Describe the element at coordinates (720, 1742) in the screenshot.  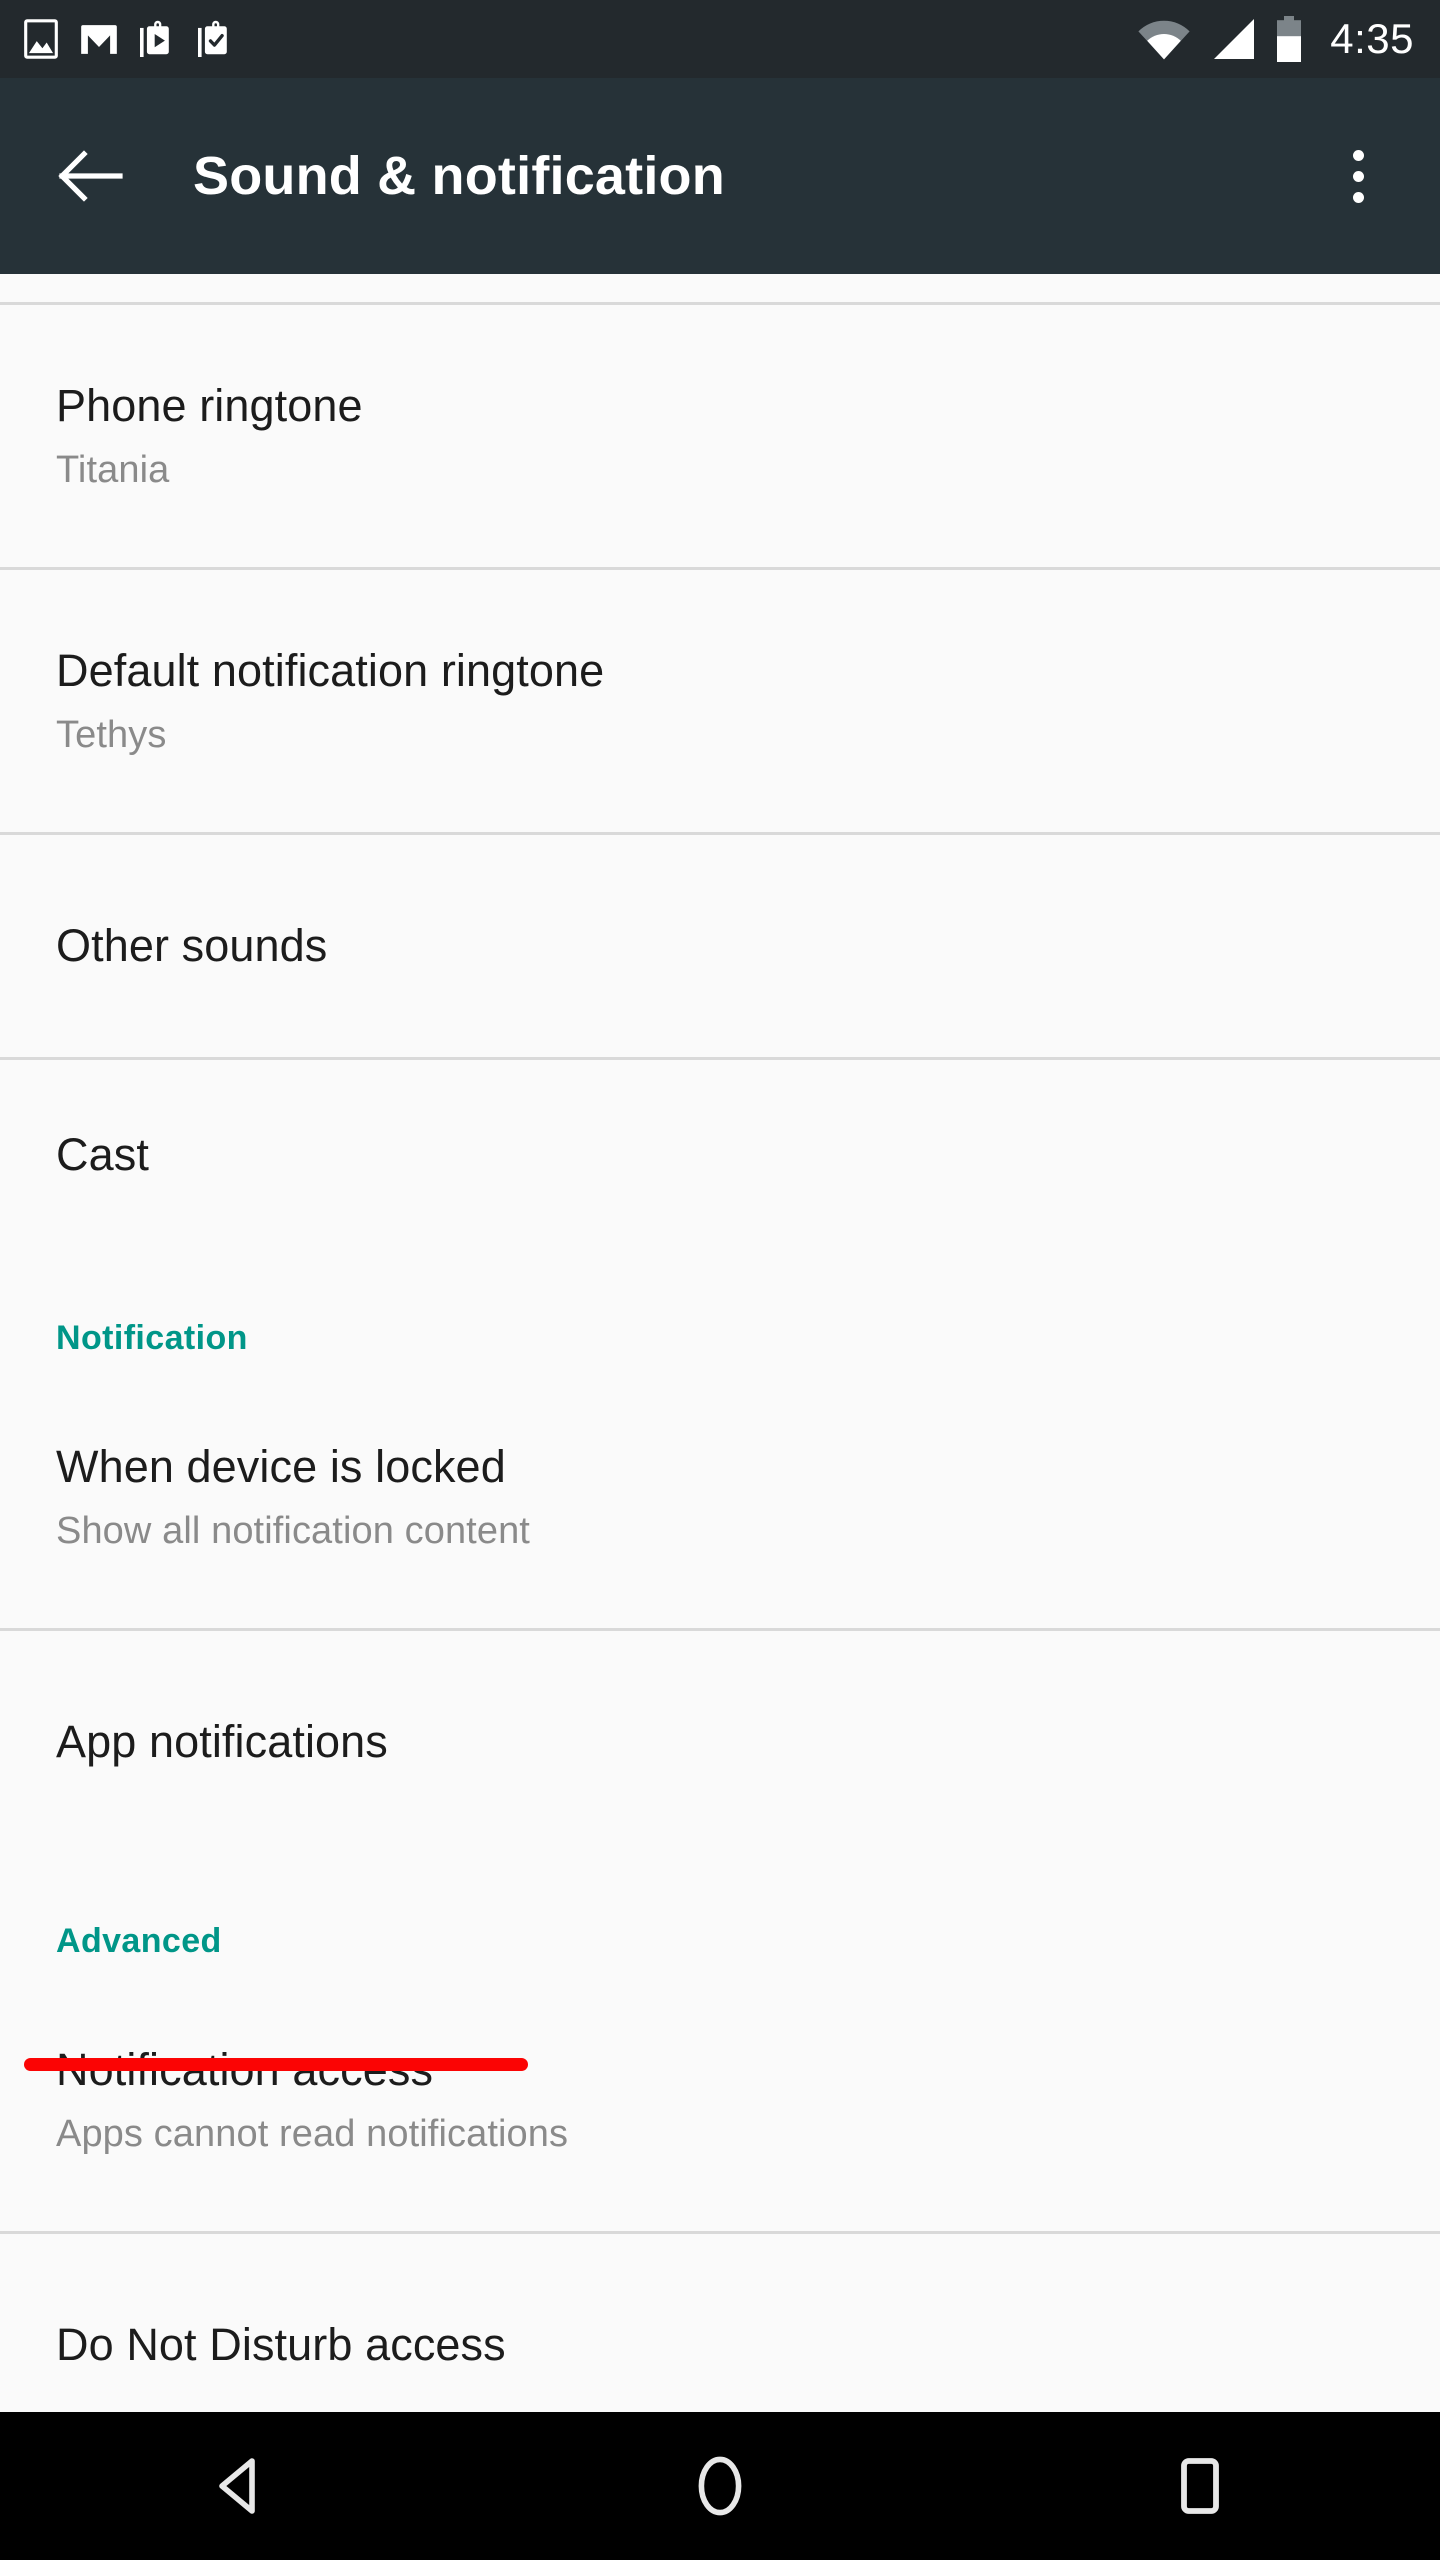
I see `setting-row-app-notifications: App notifications` at that location.